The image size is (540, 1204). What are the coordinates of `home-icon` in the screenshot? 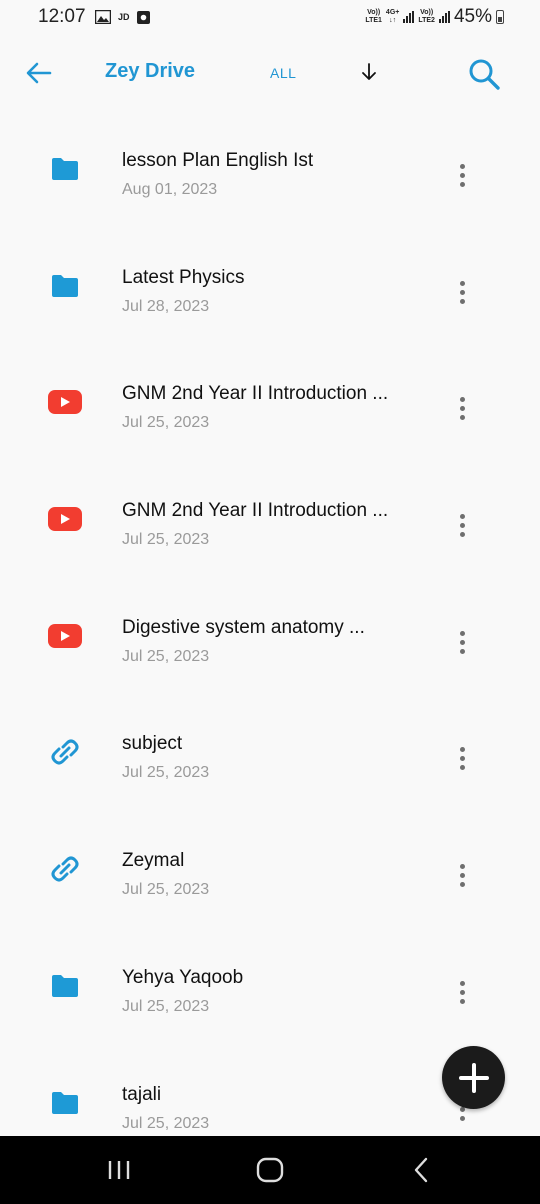 It's located at (270, 1170).